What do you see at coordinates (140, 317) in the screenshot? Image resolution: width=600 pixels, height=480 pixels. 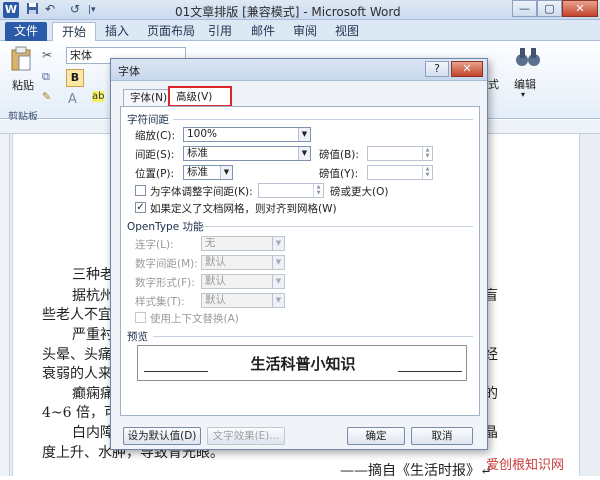 I see `contextual-alternates-checkbox` at bounding box center [140, 317].